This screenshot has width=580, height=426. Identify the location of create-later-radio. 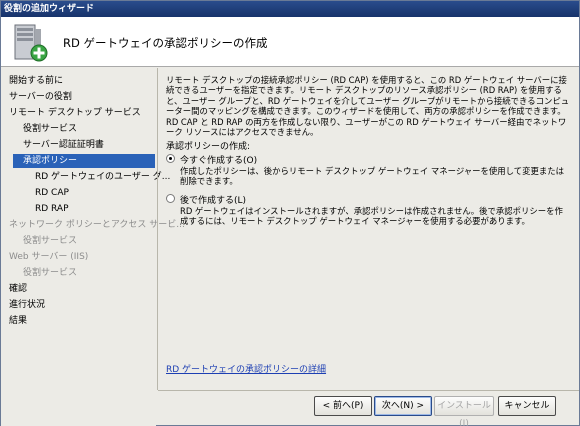
(170, 198).